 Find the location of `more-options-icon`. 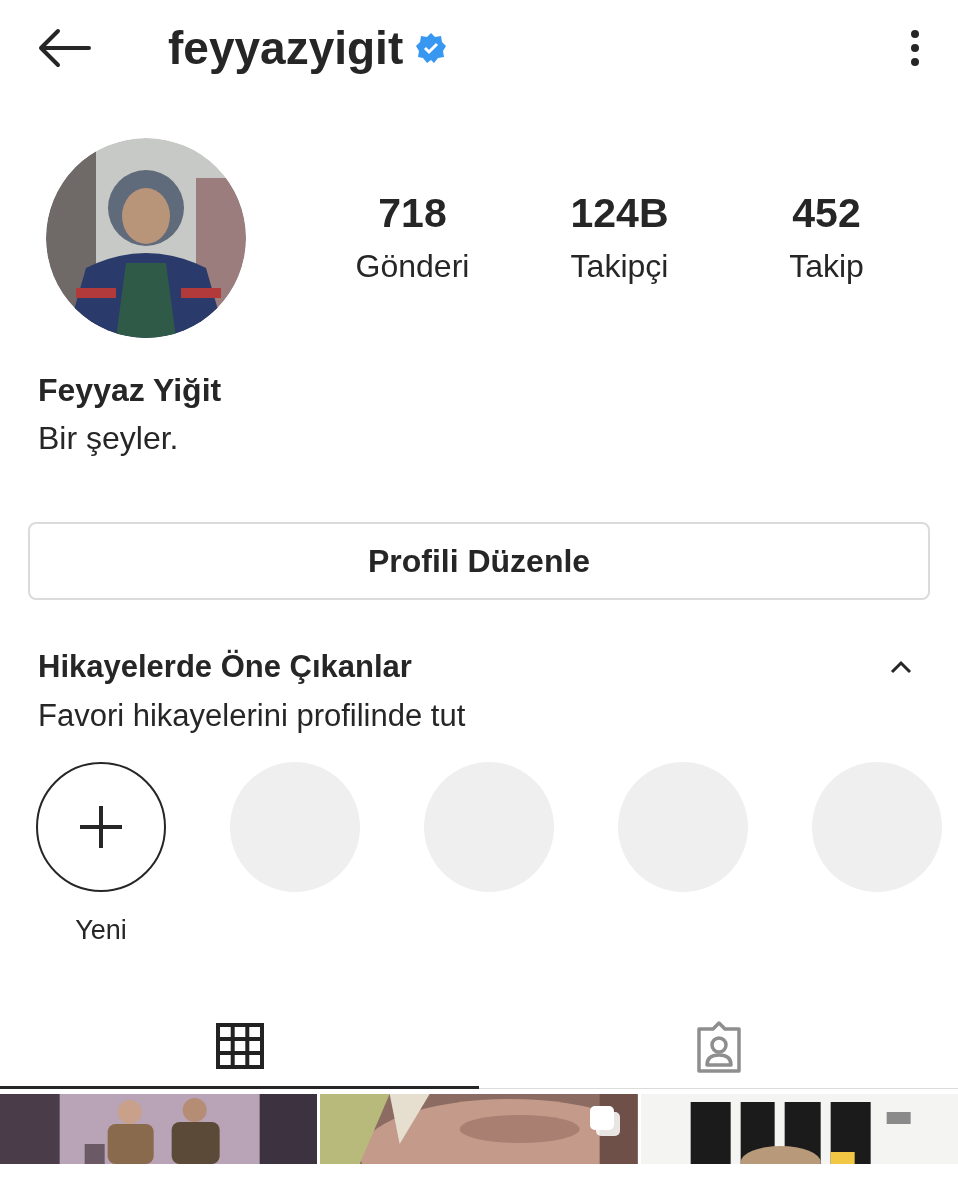

more-options-icon is located at coordinates (915, 47).